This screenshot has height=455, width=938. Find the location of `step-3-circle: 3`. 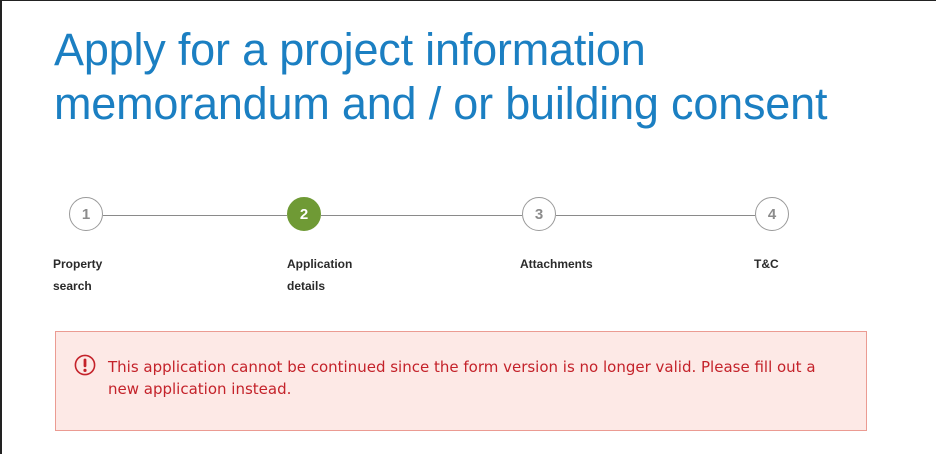

step-3-circle: 3 is located at coordinates (539, 214).